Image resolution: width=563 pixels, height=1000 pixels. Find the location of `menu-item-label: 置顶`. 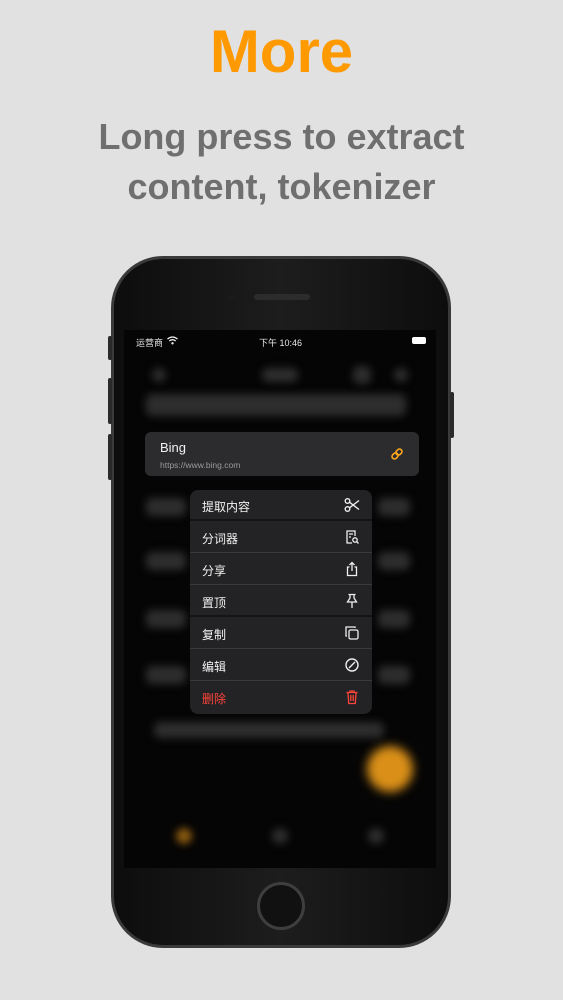

menu-item-label: 置顶 is located at coordinates (214, 603).